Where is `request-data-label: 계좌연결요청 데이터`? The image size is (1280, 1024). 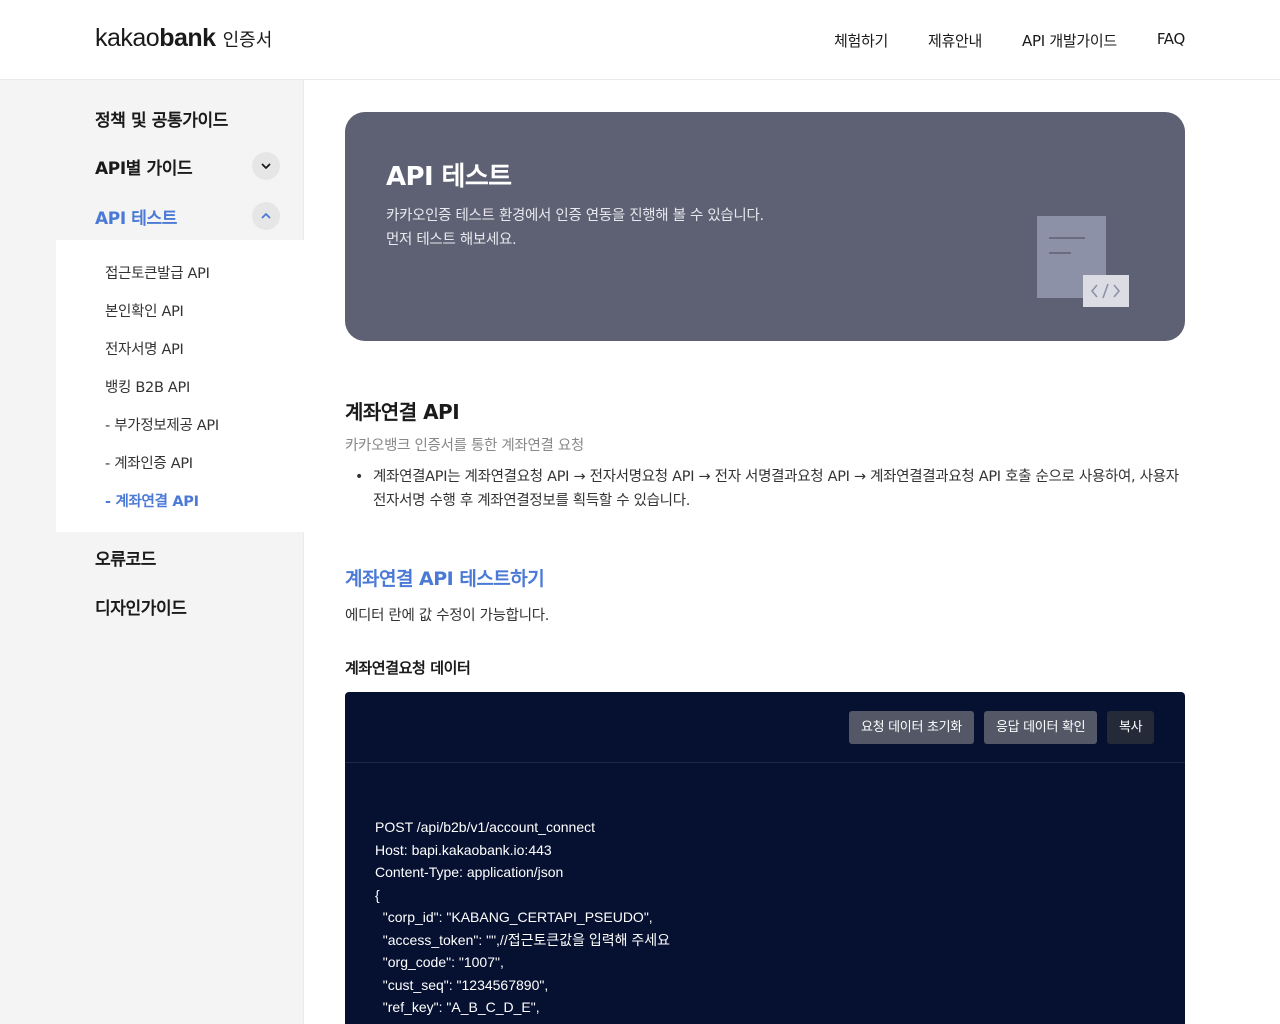
request-data-label: 계좌연결요청 데이터 is located at coordinates (408, 668).